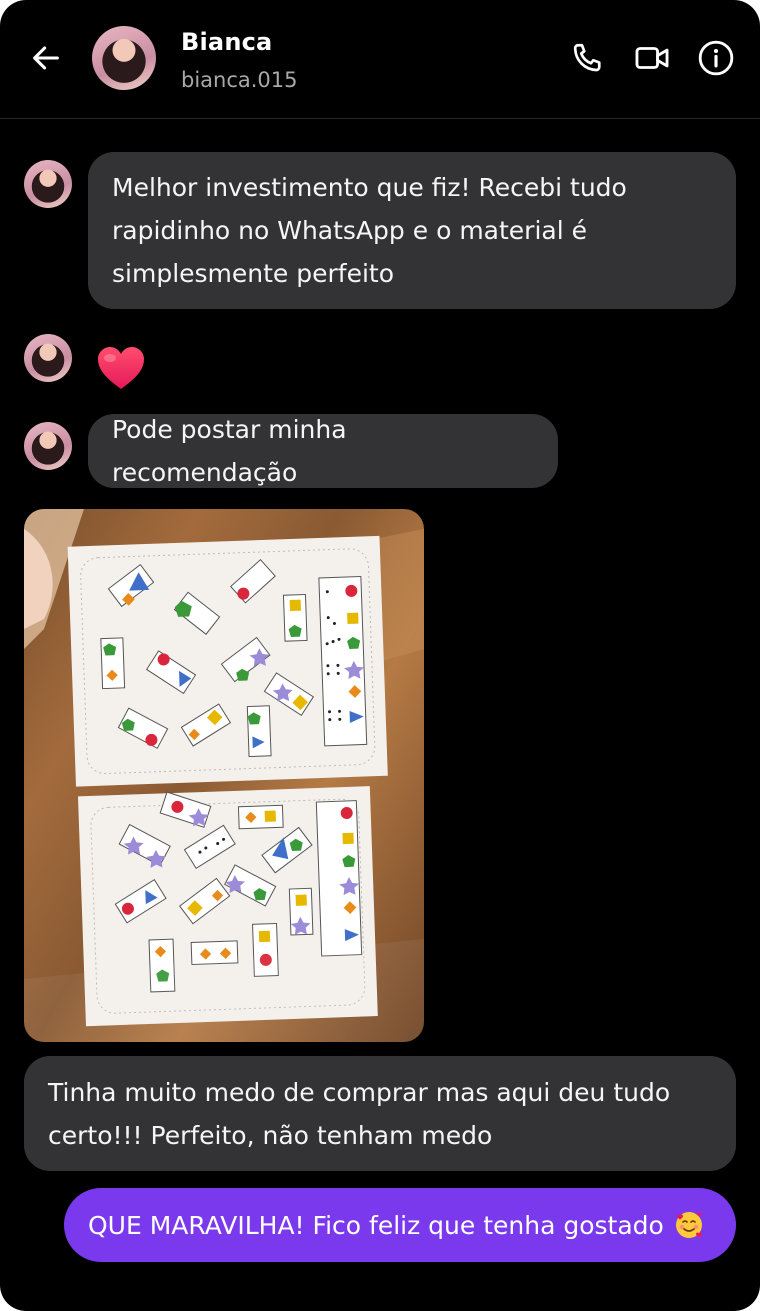 The width and height of the screenshot is (760, 1311). What do you see at coordinates (689, 1225) in the screenshot?
I see `smiling-face-with-hearts-icon` at bounding box center [689, 1225].